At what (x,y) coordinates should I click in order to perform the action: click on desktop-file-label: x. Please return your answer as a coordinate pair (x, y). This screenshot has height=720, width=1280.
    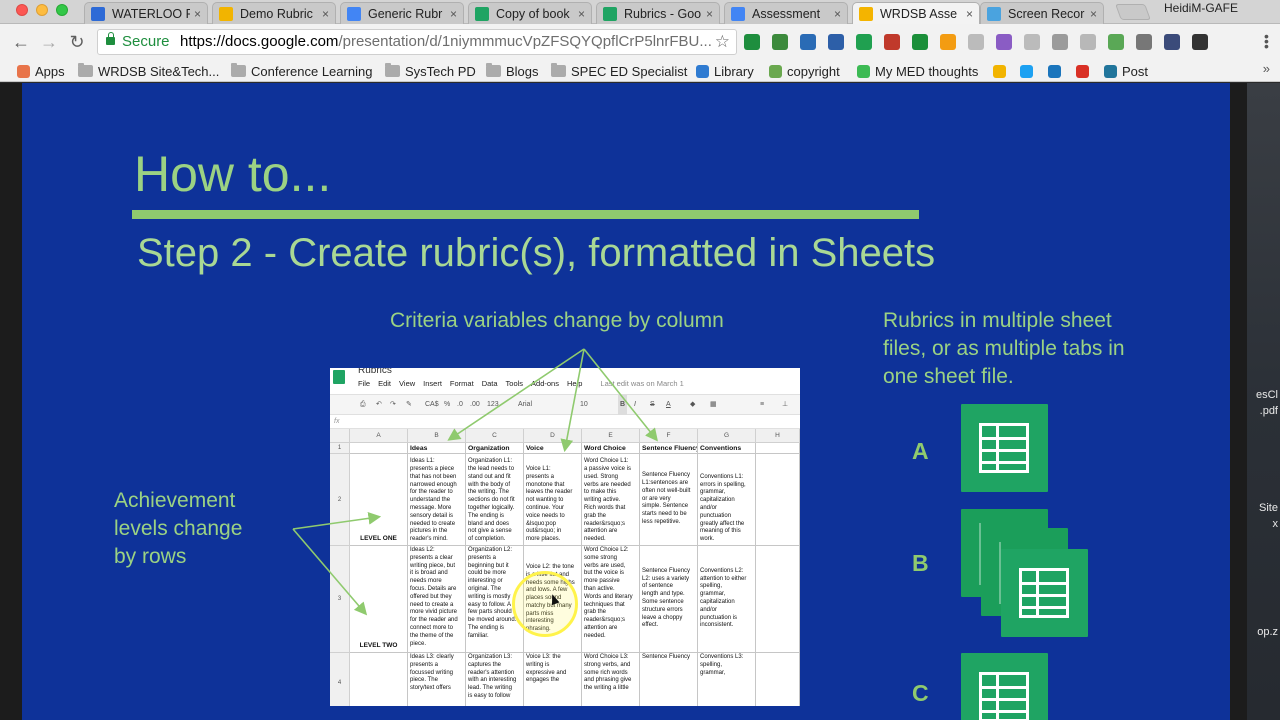
    Looking at the image, I should click on (1276, 524).